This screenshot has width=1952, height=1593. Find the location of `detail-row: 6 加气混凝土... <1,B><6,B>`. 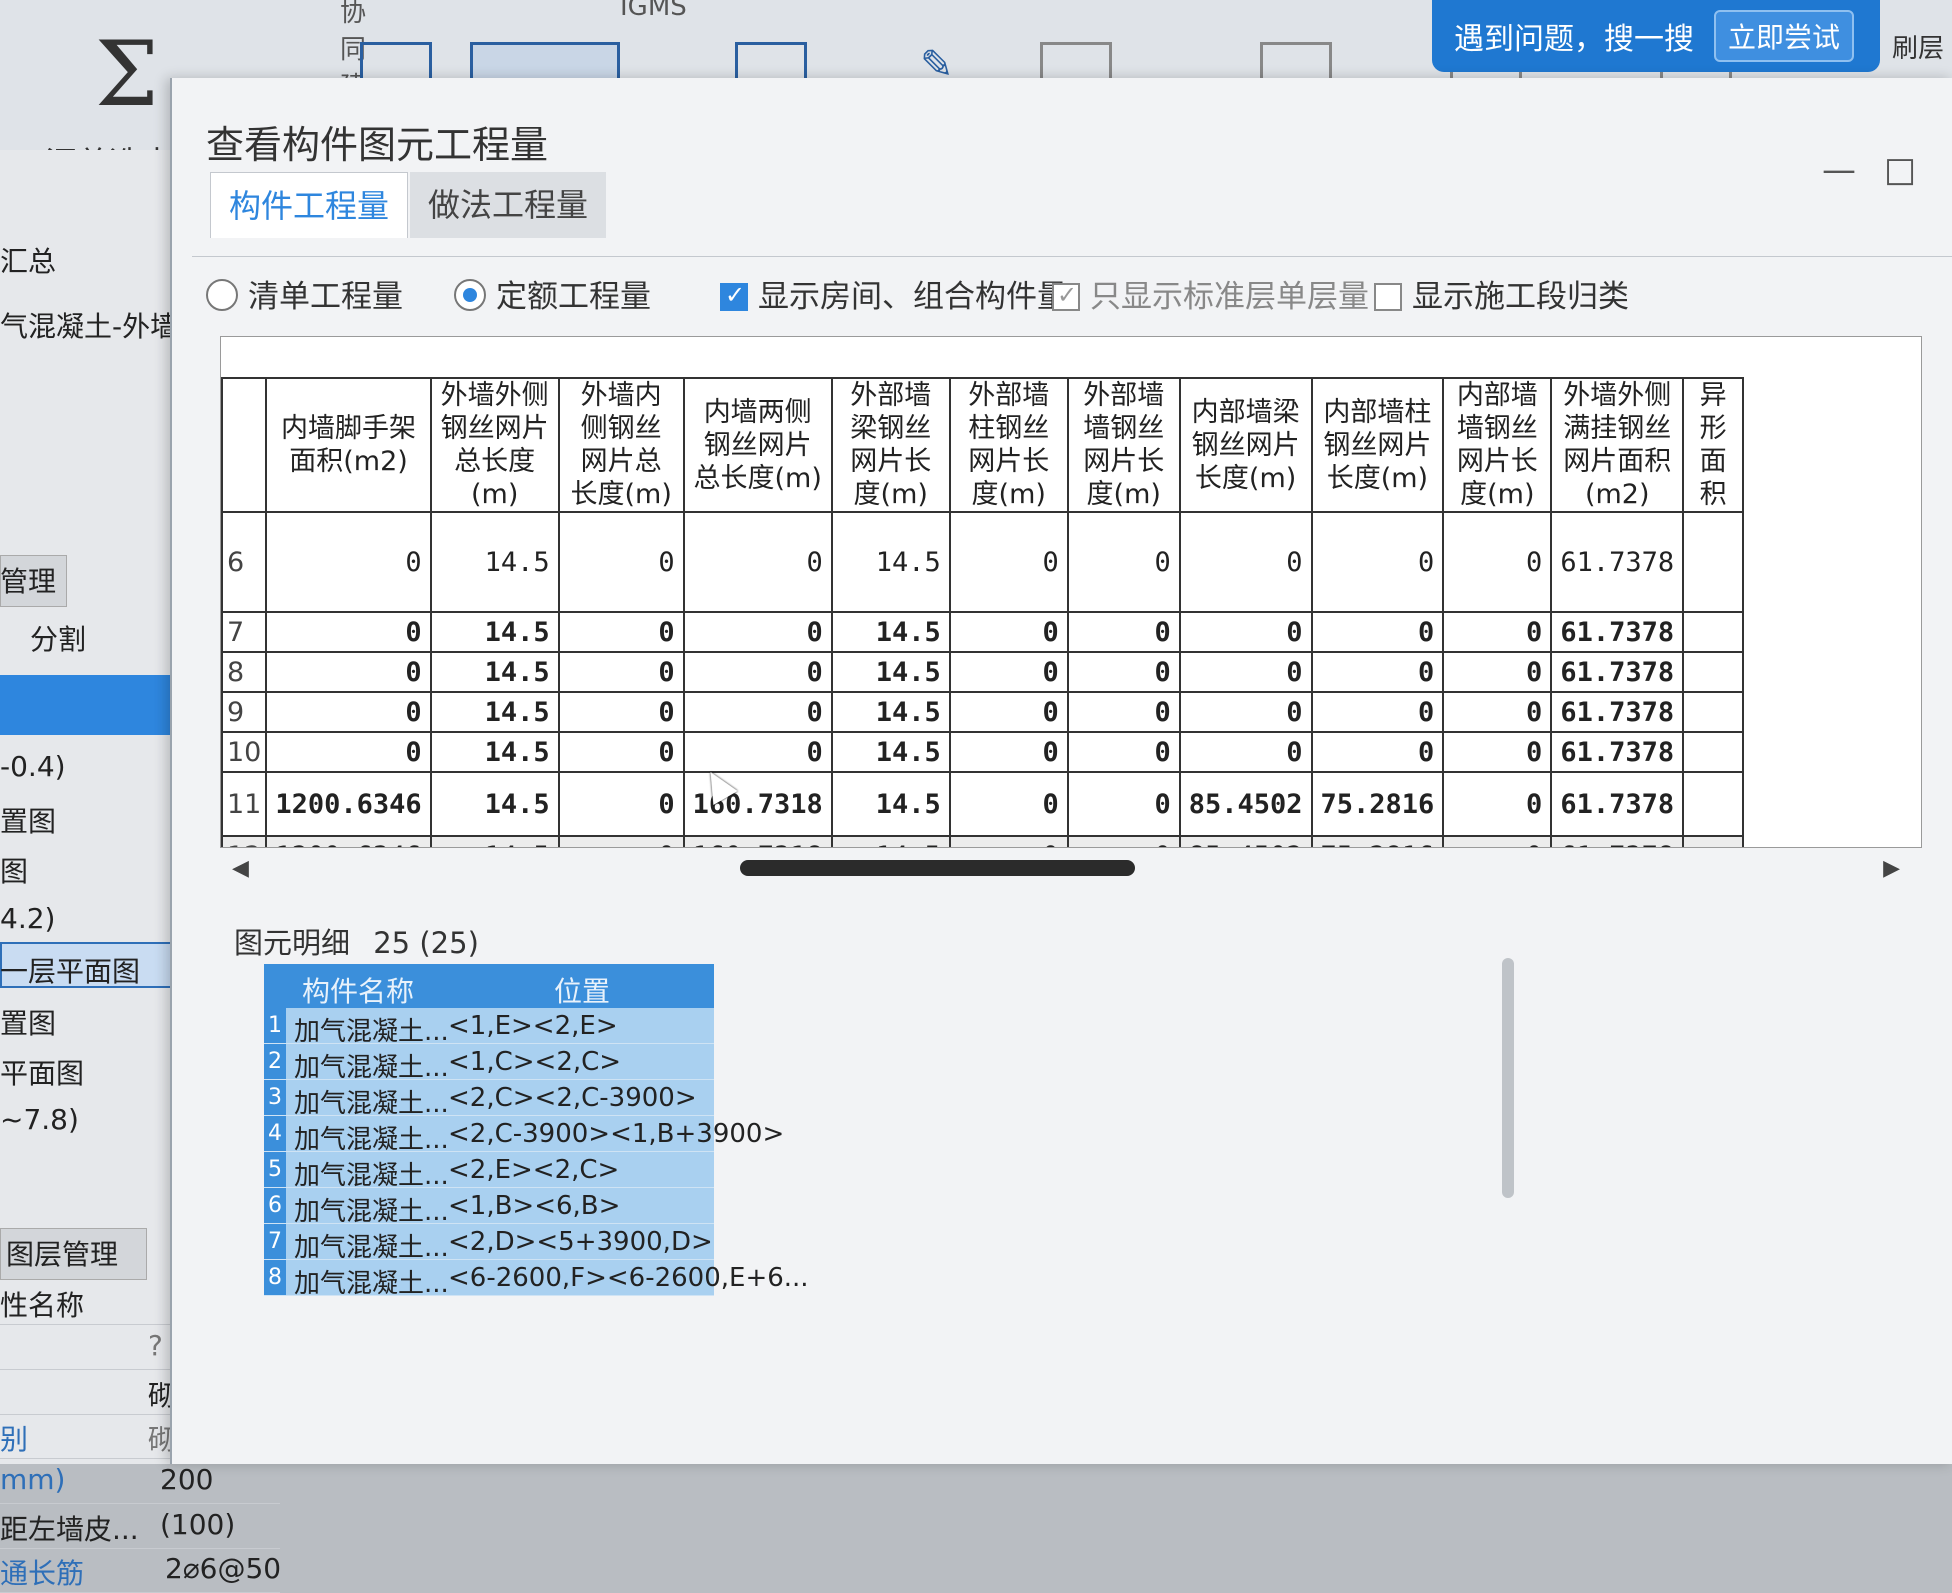

detail-row: 6 加气混凝土... <1,B><6,B> is located at coordinates (489, 1207).